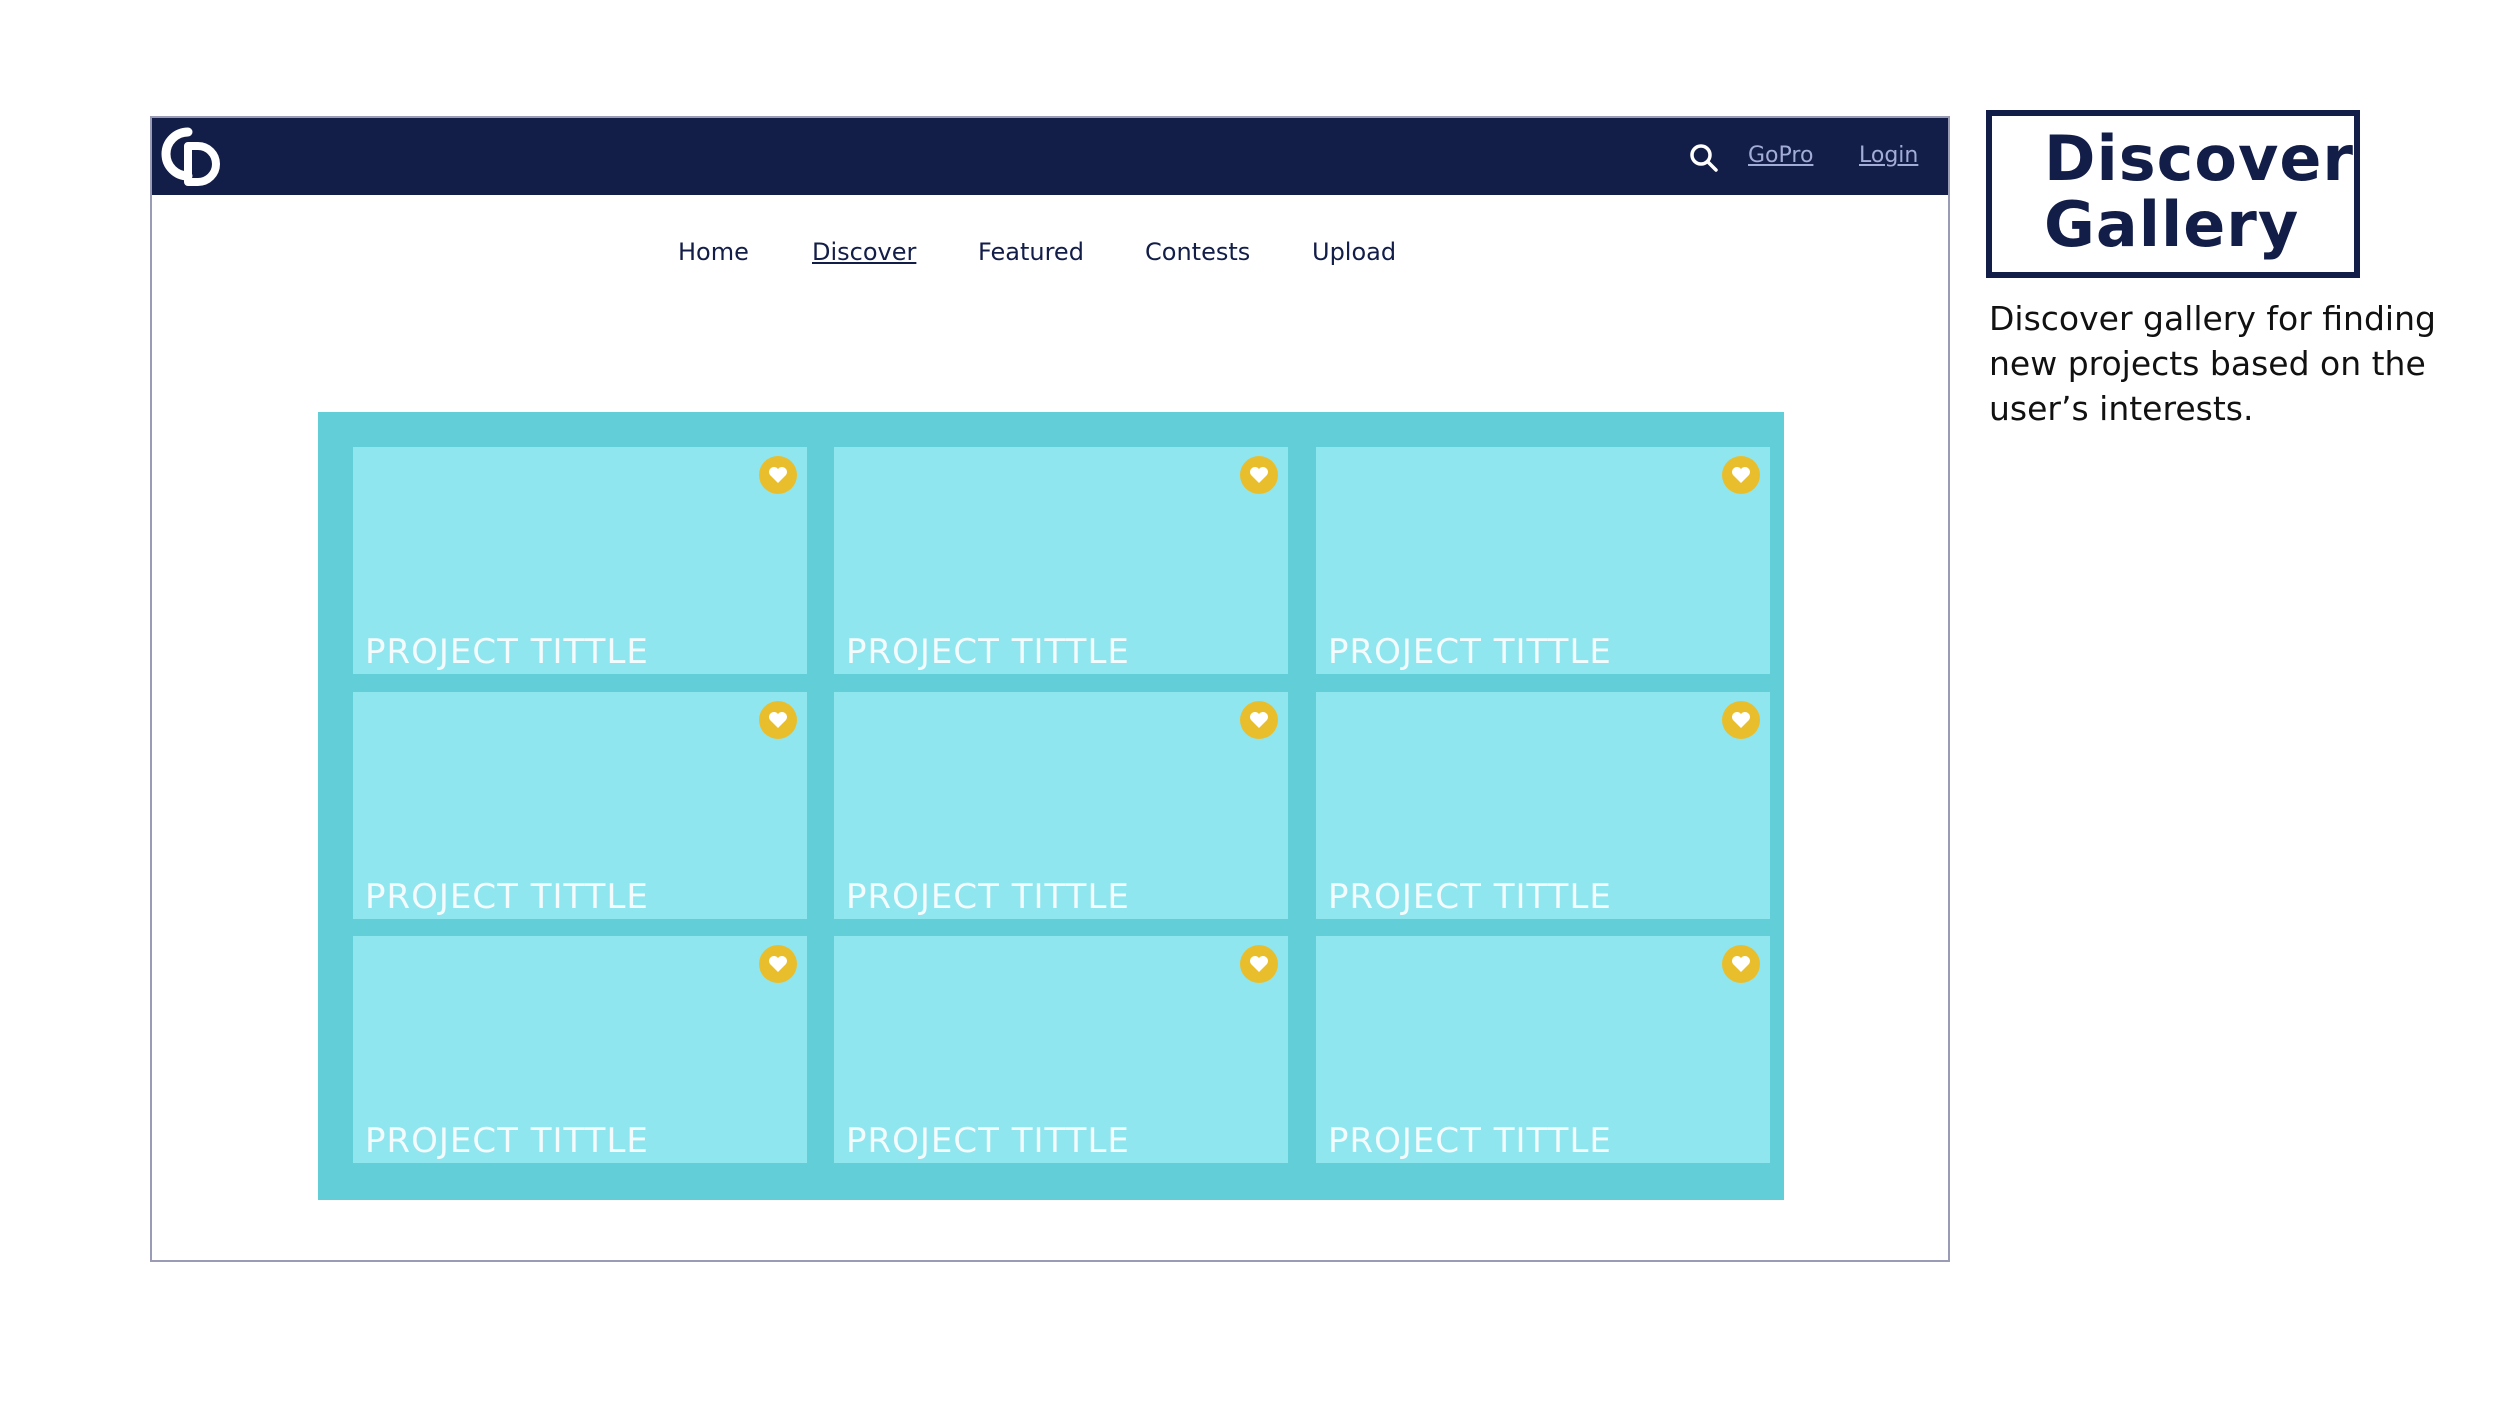 This screenshot has width=2500, height=1406. I want to click on top-navbar: GoPro Login, so click(1050, 156).